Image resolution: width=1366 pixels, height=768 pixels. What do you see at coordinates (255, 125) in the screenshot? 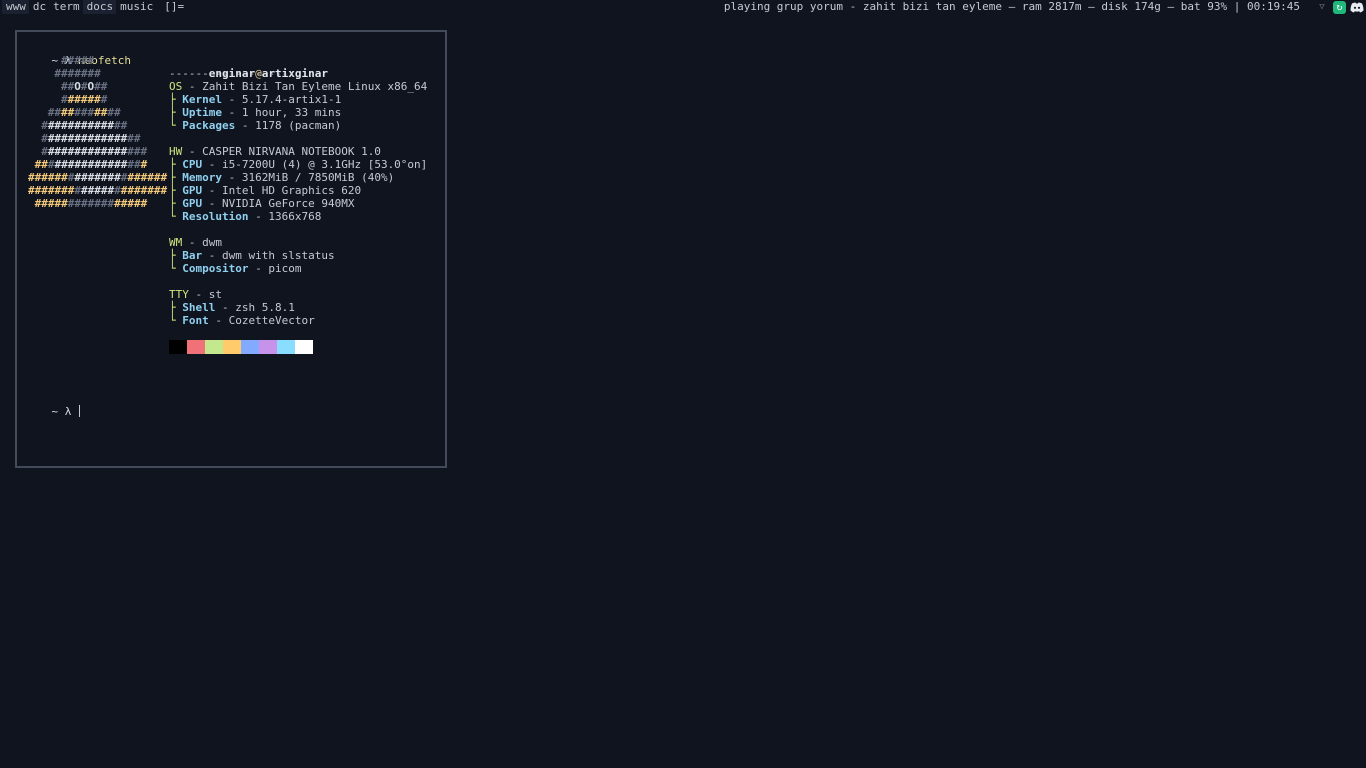
I see `info-row: └ Packages - 1178 (pacman)` at bounding box center [255, 125].